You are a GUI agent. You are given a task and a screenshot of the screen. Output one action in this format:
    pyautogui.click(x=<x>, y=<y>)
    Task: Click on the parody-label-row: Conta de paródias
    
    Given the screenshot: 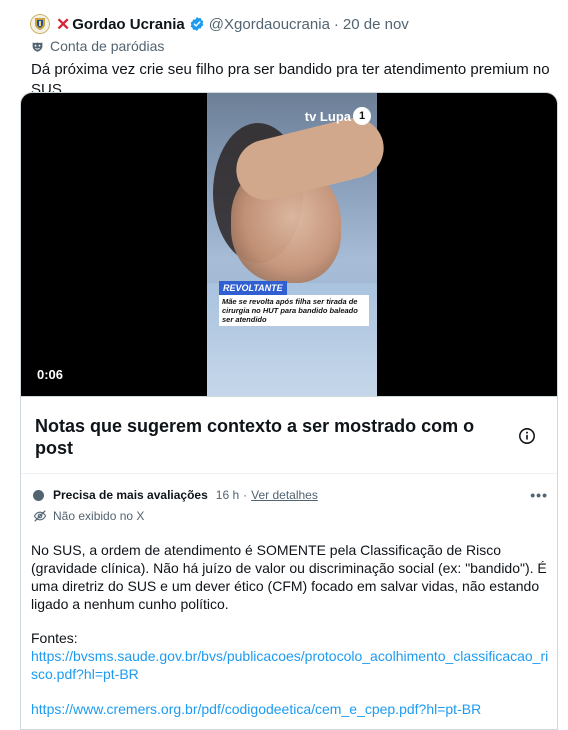 What is the action you would take?
    pyautogui.click(x=97, y=46)
    